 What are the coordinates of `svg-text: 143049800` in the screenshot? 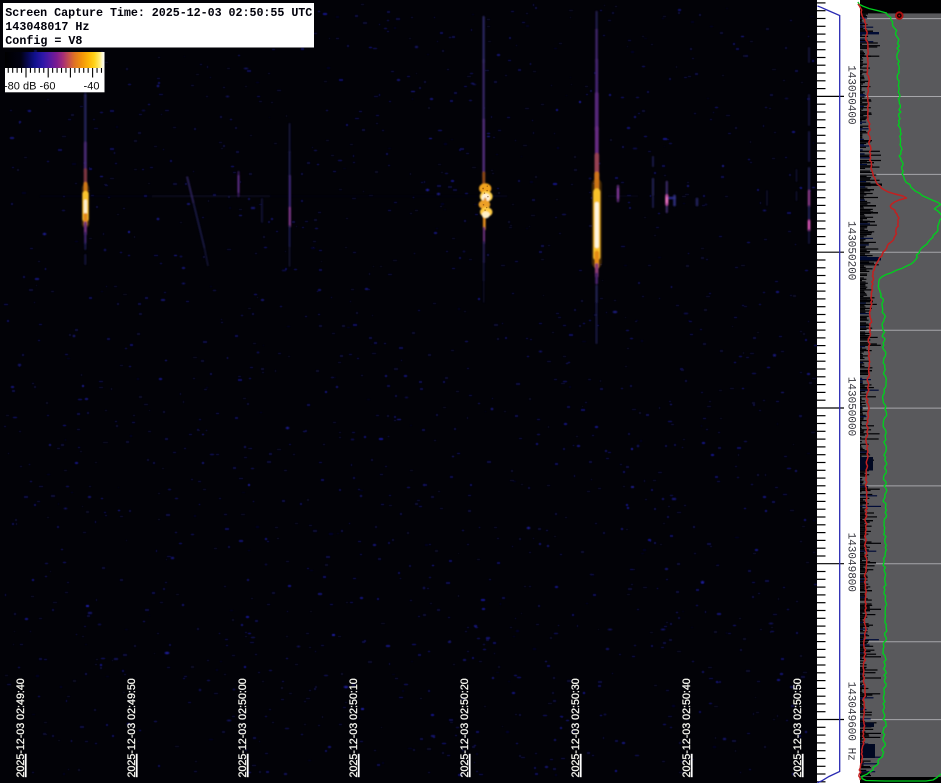 It's located at (850, 562).